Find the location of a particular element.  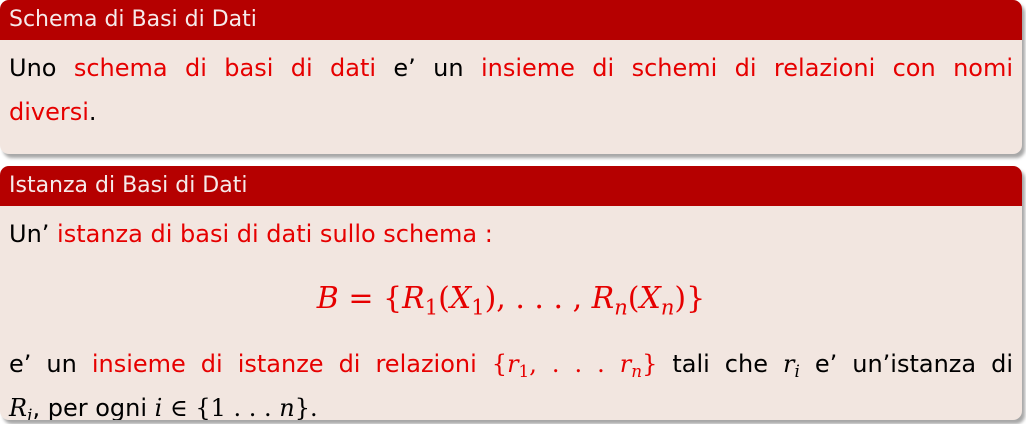

math-symbol: { is located at coordinates (492, 364).